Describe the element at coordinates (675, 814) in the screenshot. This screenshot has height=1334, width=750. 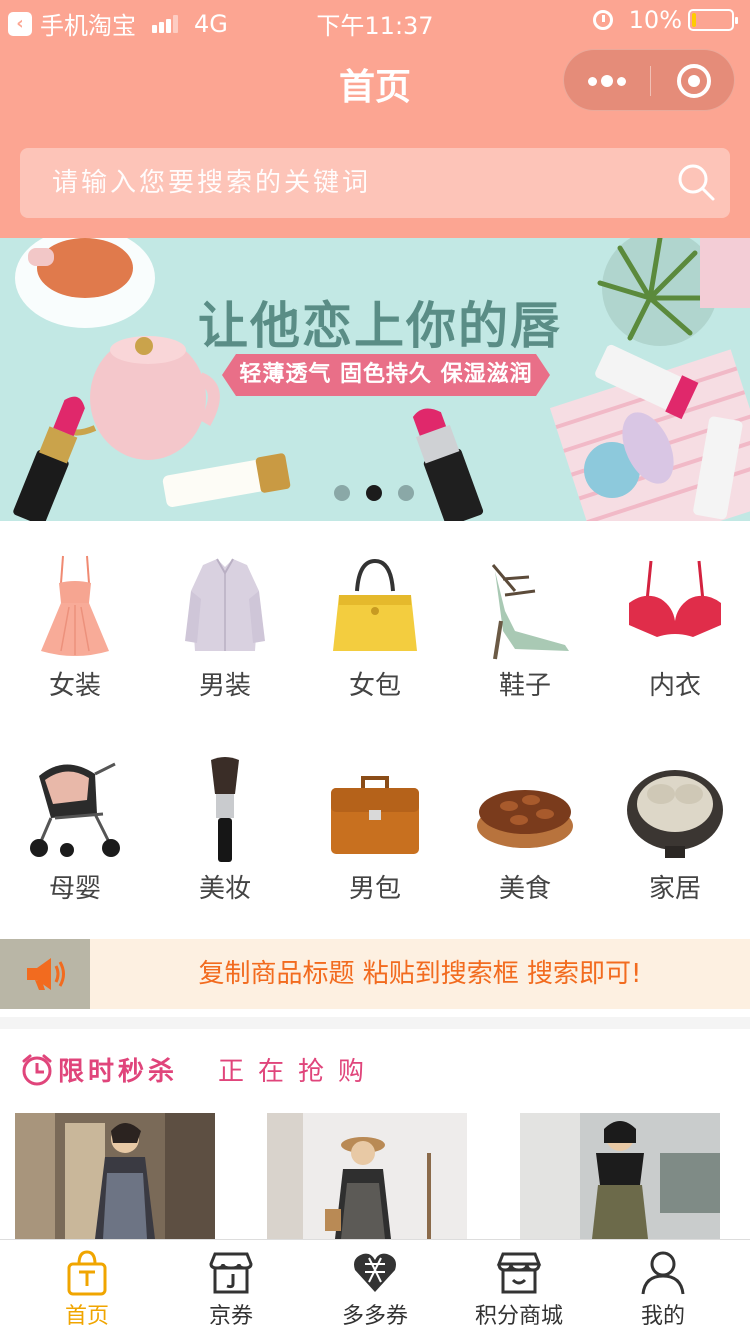
I see `rattan-chair-icon` at that location.